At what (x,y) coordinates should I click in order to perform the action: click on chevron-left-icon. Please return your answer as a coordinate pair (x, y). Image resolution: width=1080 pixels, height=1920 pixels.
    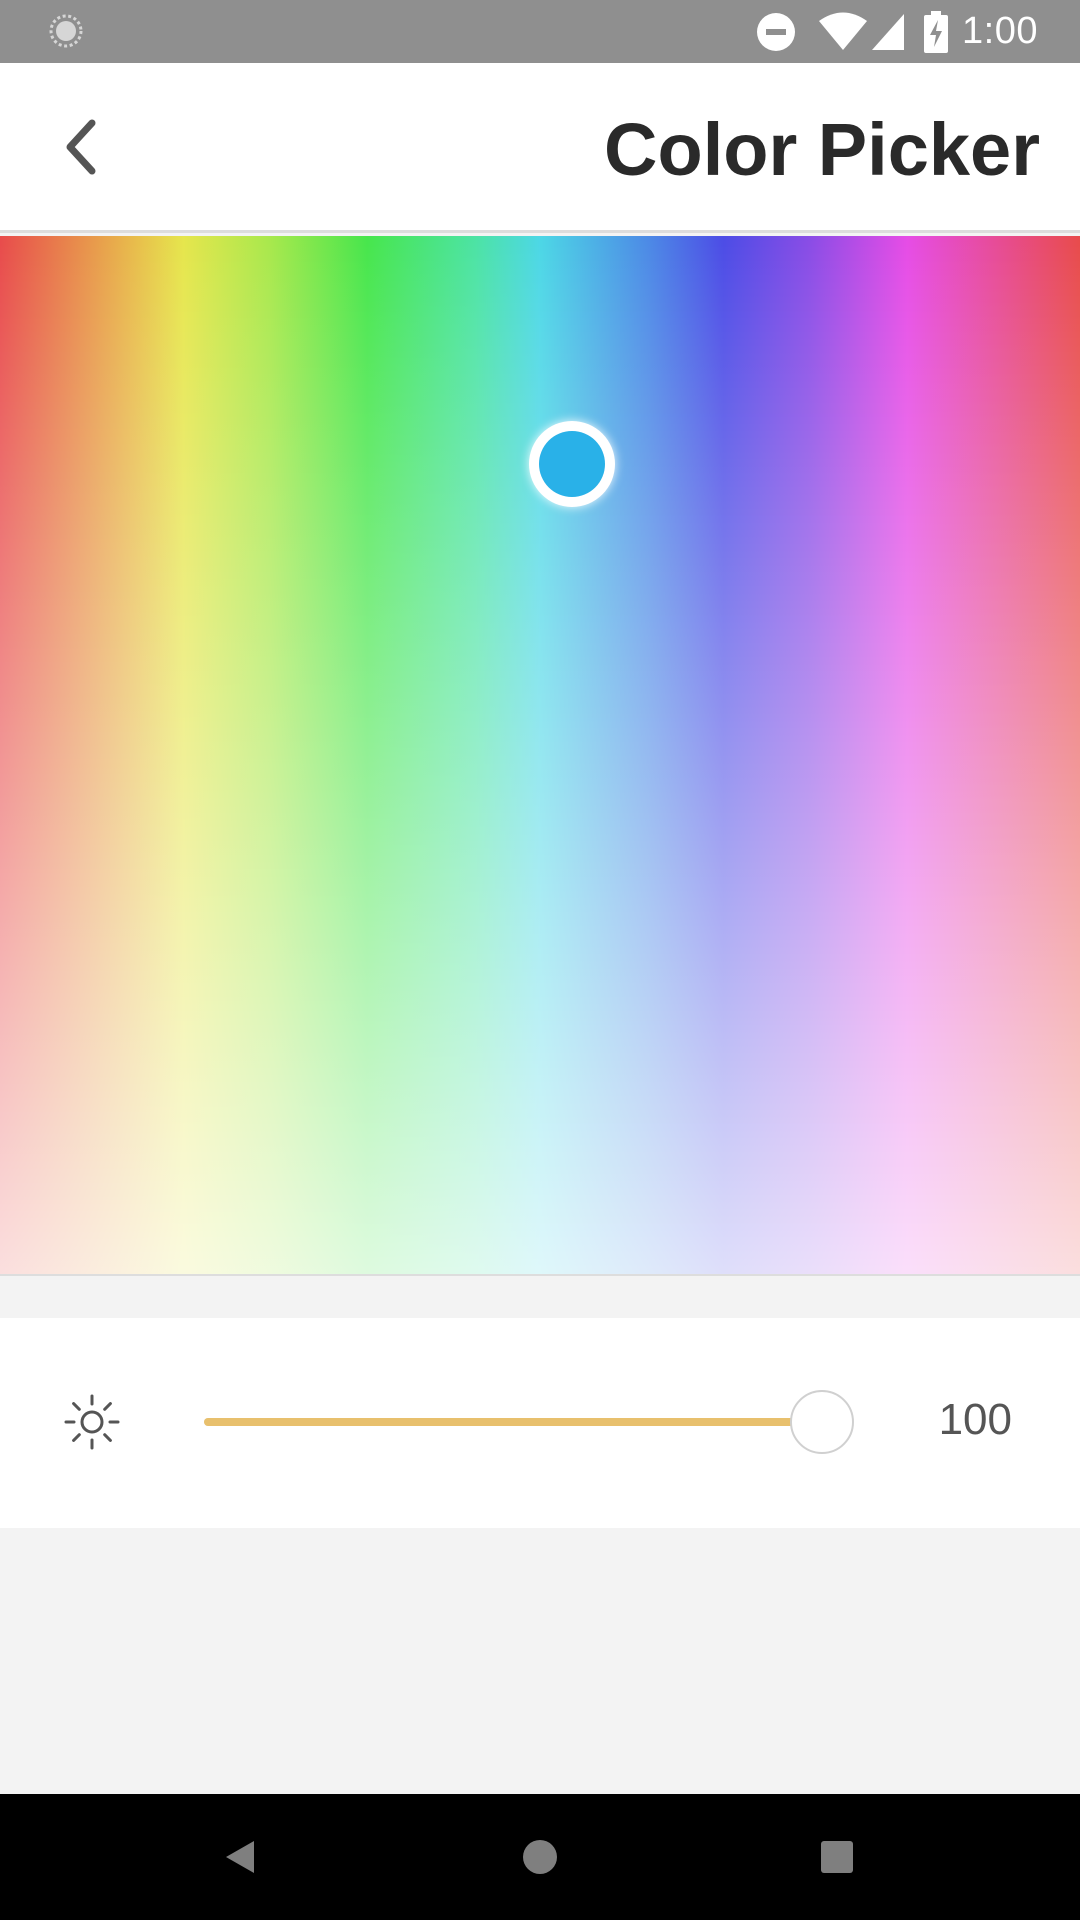
    Looking at the image, I should click on (81, 147).